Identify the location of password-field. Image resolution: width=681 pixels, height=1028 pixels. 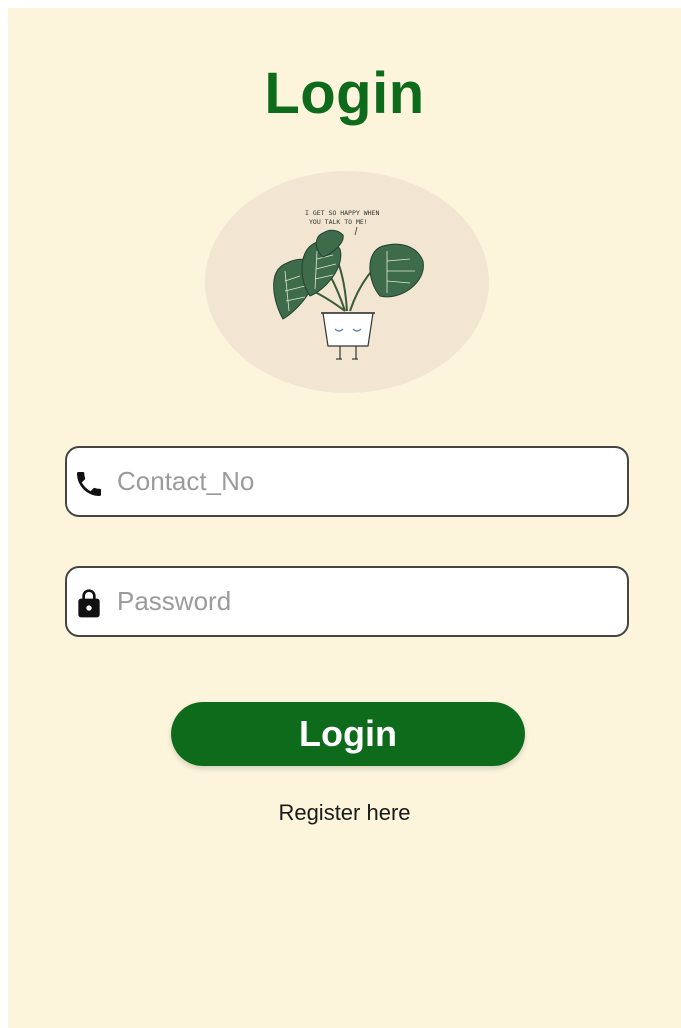
(347, 601).